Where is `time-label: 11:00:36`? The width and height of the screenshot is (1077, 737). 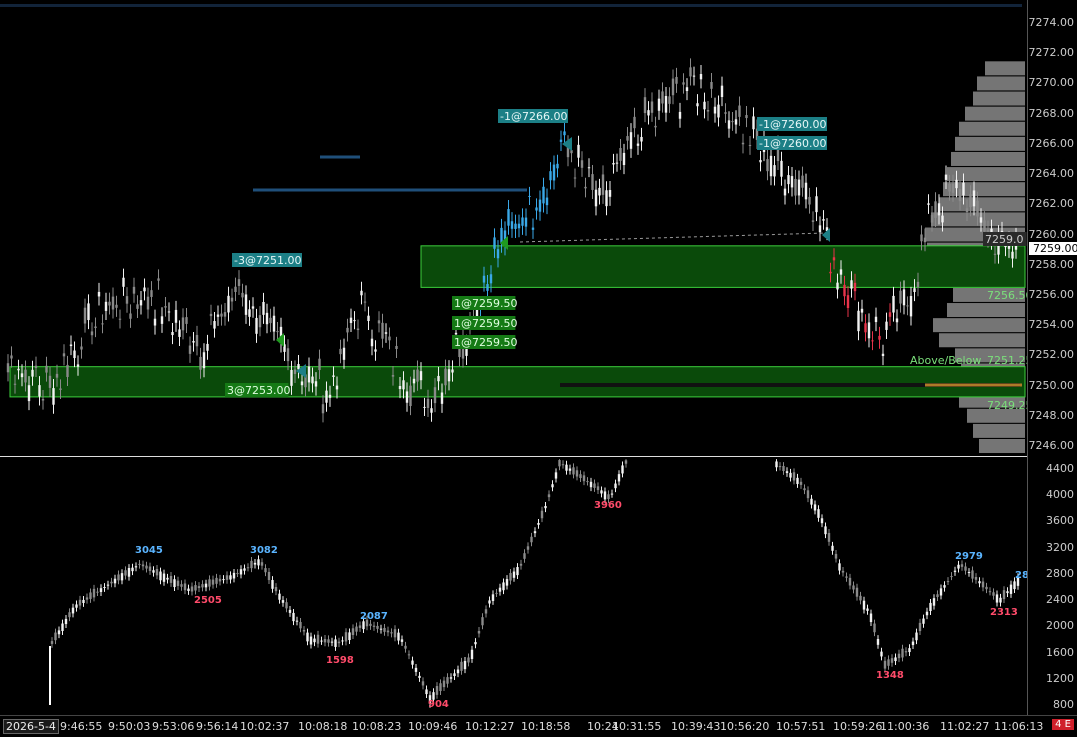
time-label: 11:00:36 is located at coordinates (905, 726).